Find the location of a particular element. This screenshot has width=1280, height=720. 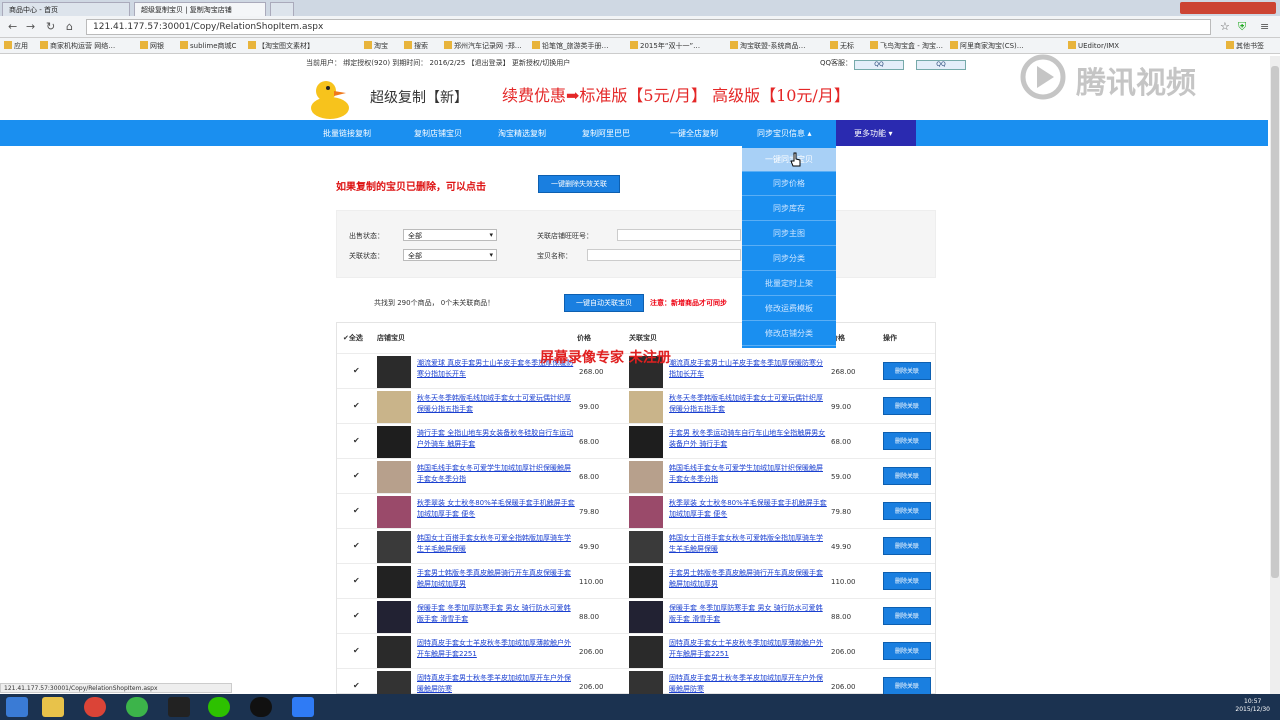

menu-item-edit-shipping-template: 修改运费模板 is located at coordinates (789, 309).